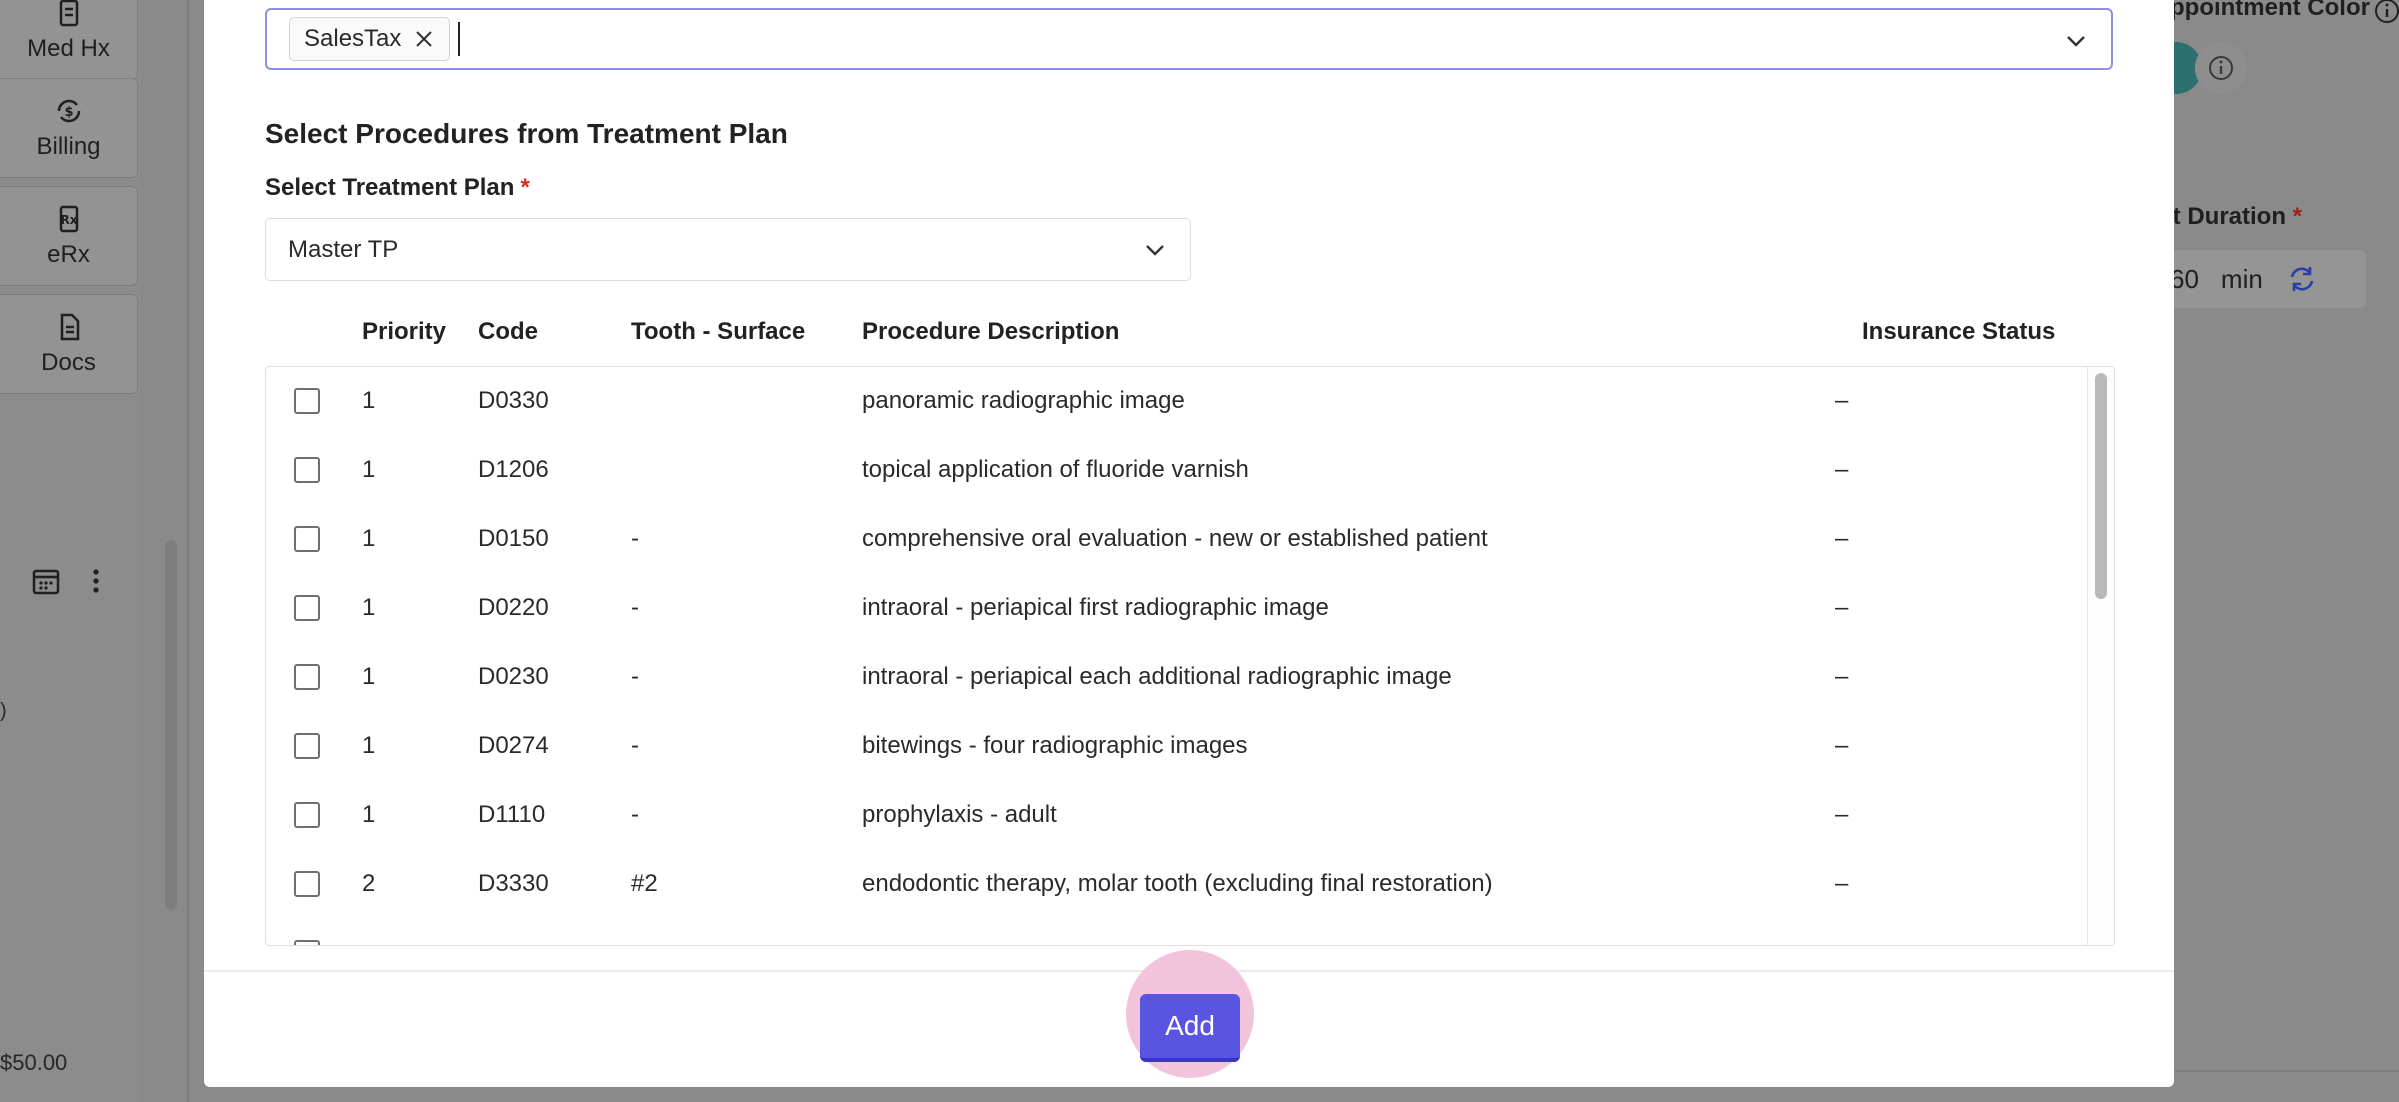 This screenshot has width=2399, height=1102. What do you see at coordinates (2100, 656) in the screenshot?
I see `table-scrollbar` at bounding box center [2100, 656].